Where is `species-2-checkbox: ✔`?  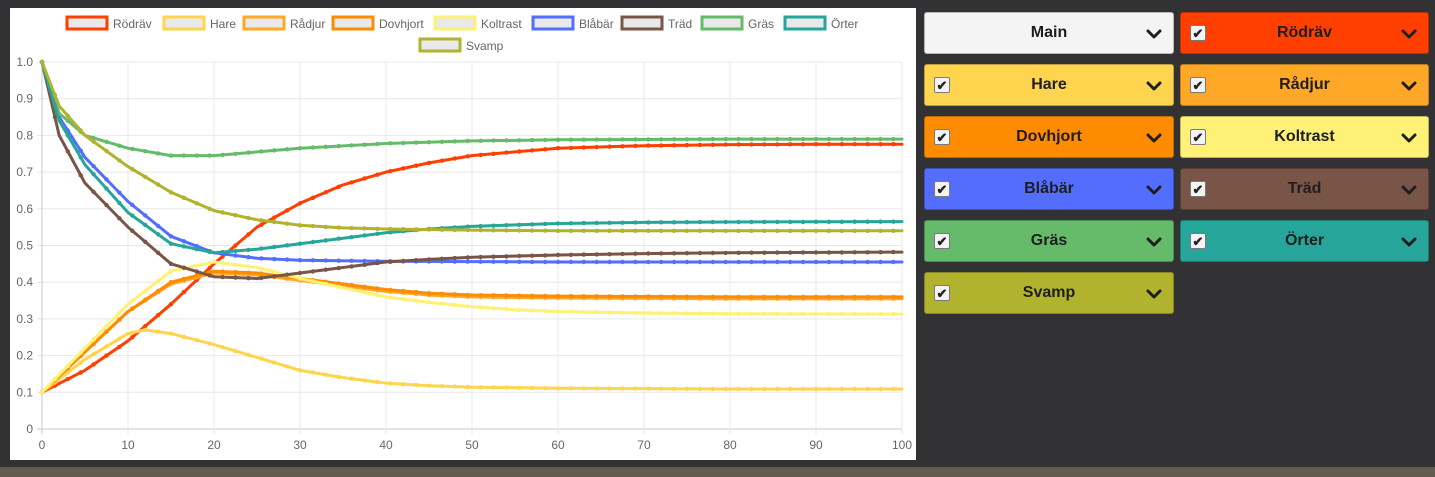 species-2-checkbox: ✔ is located at coordinates (1198, 85).